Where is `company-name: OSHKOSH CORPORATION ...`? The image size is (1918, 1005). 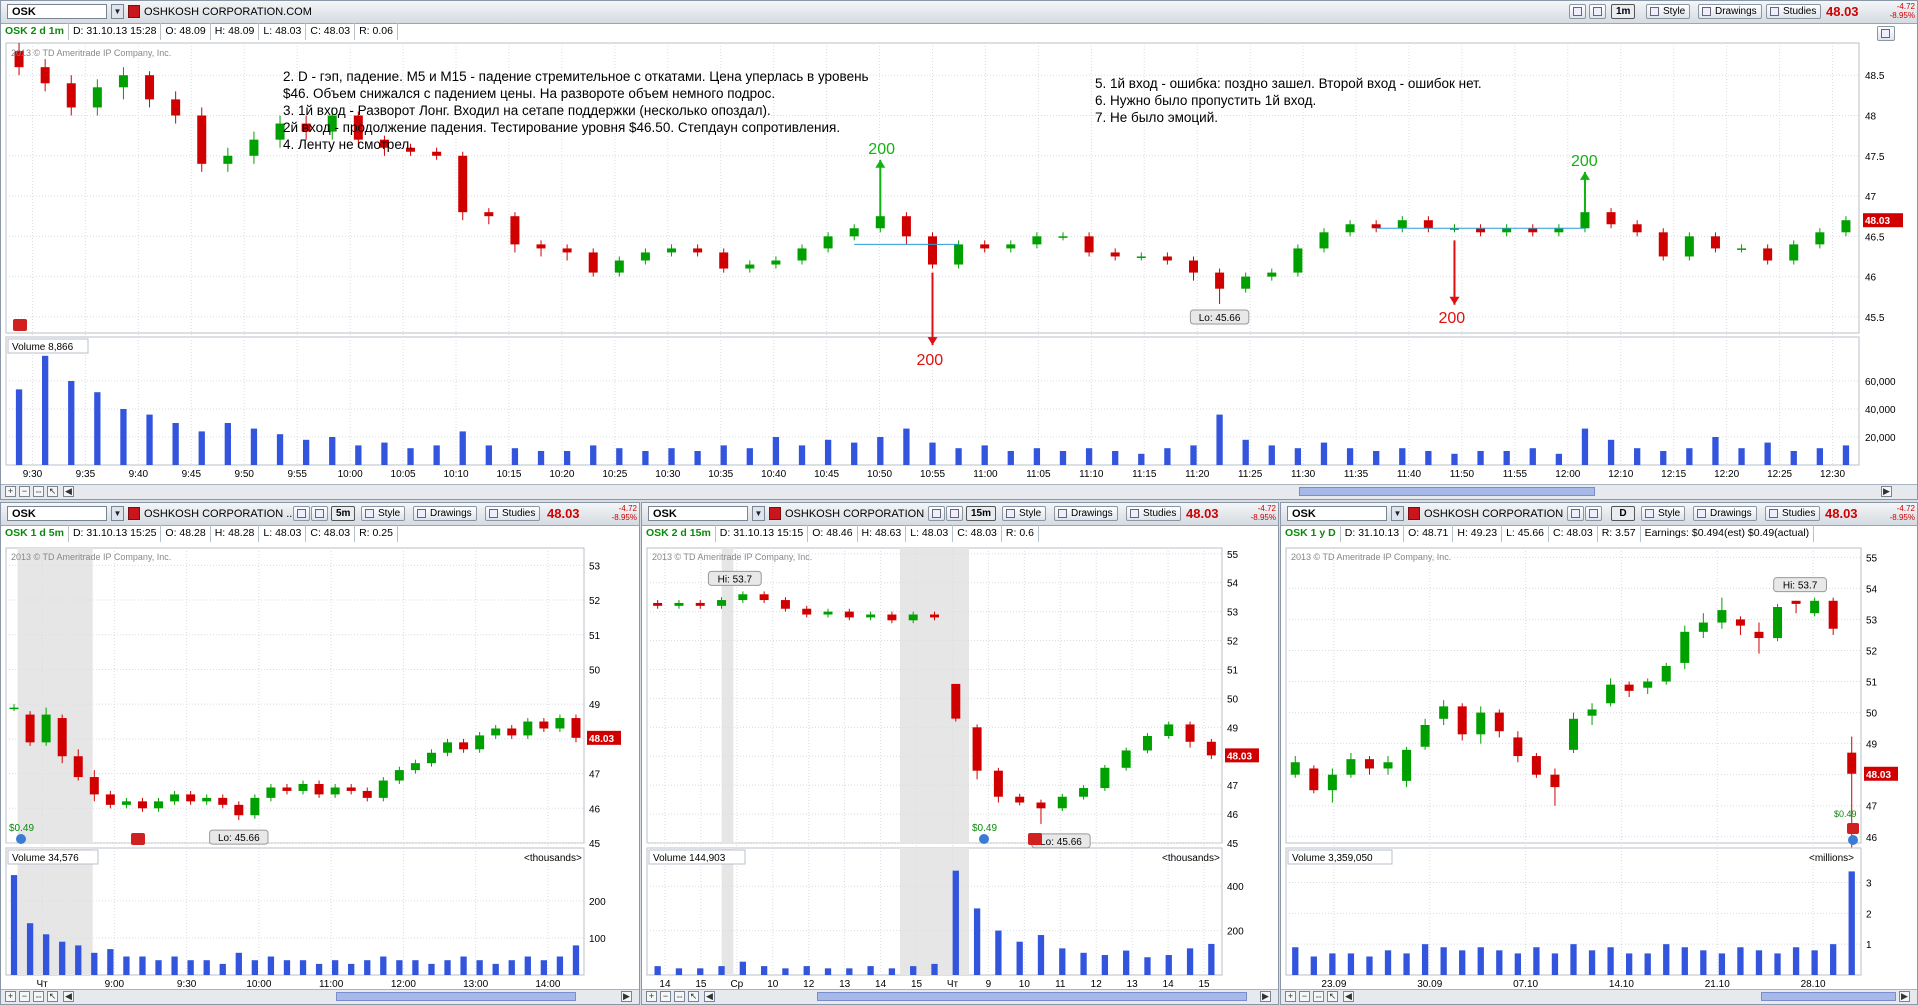
company-name: OSHKOSH CORPORATION ... is located at coordinates (1500, 514).